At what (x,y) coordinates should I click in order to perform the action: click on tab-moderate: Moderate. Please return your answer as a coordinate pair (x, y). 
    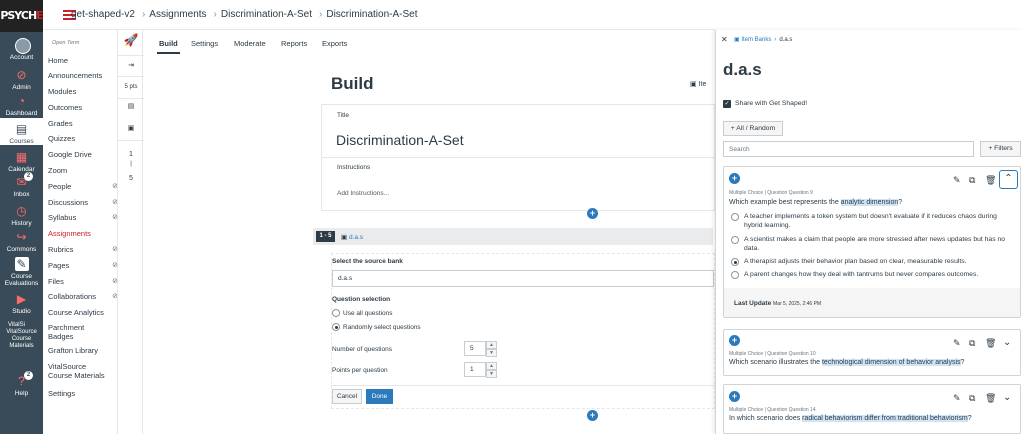
    Looking at the image, I should click on (250, 43).